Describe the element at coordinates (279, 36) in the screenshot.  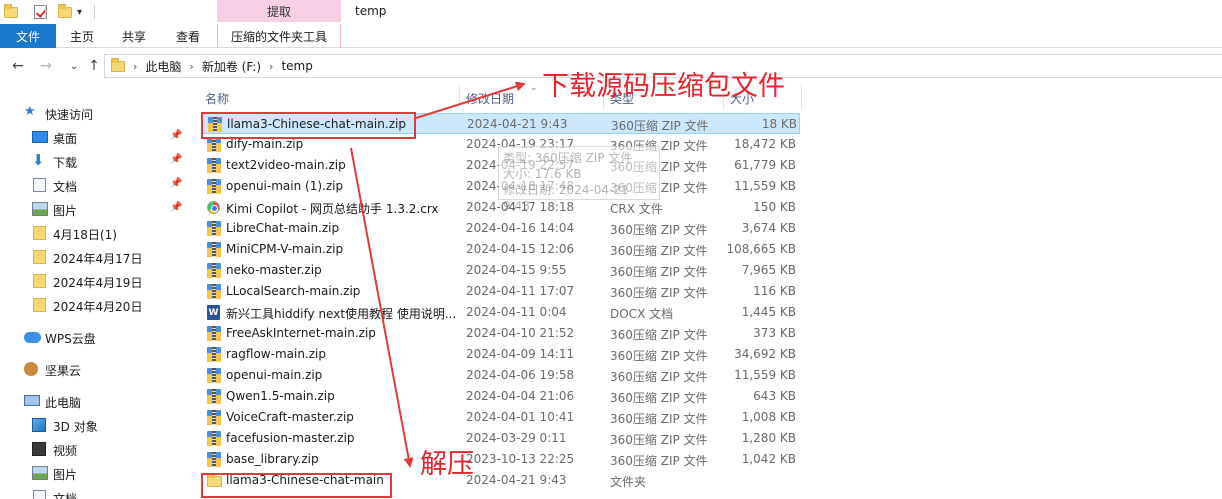
I see `tab-compressed-folder-tools: 压缩的文件夹工具` at that location.